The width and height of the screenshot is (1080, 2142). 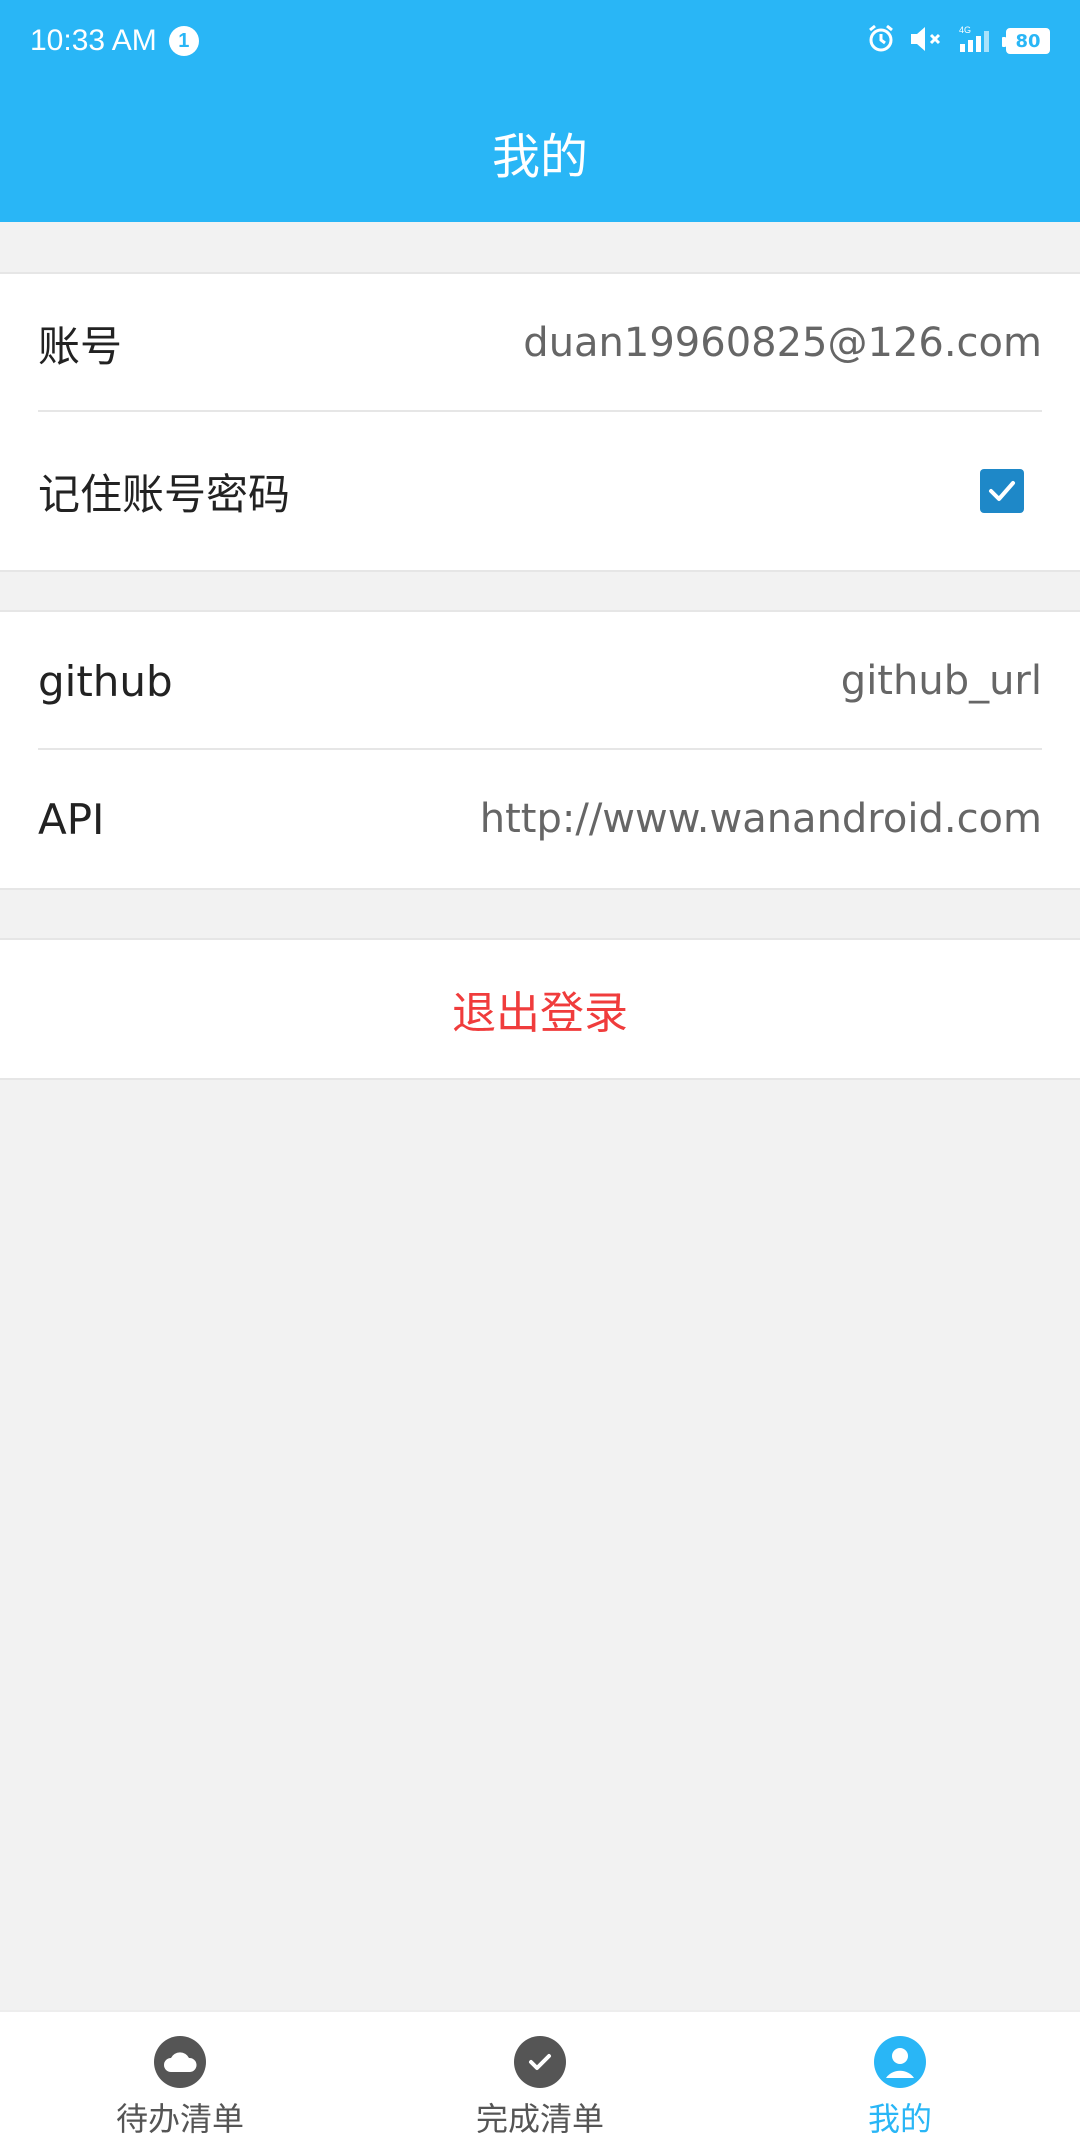 I want to click on remember-row: 记住账号密码, so click(x=540, y=491).